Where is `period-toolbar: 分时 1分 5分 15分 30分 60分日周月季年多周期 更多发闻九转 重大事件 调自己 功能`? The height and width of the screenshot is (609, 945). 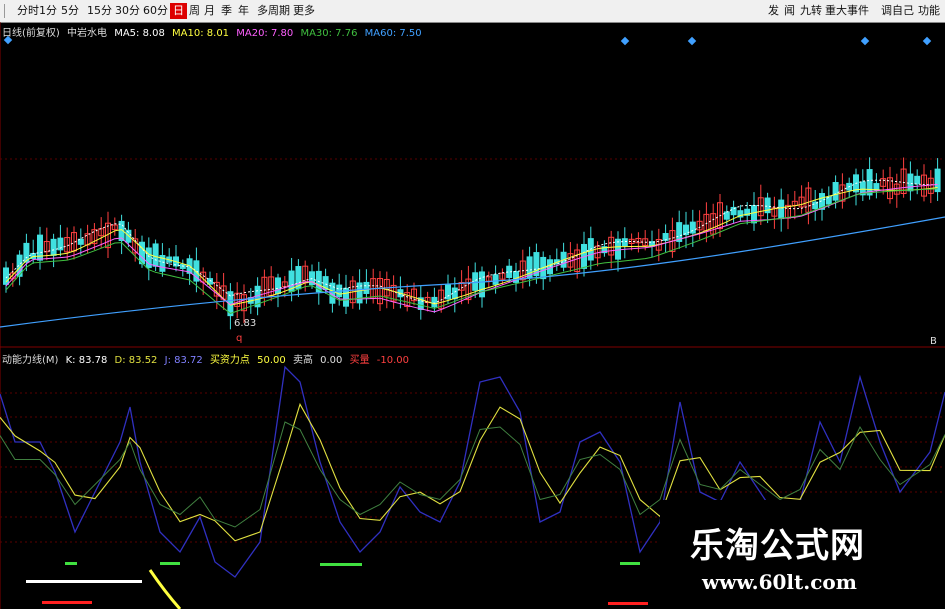
period-toolbar: 分时 1分 5分 15分 30分 60分日周月季年多周期 更多发闻九转 重大事件 调自己 功能 is located at coordinates (472, 11).